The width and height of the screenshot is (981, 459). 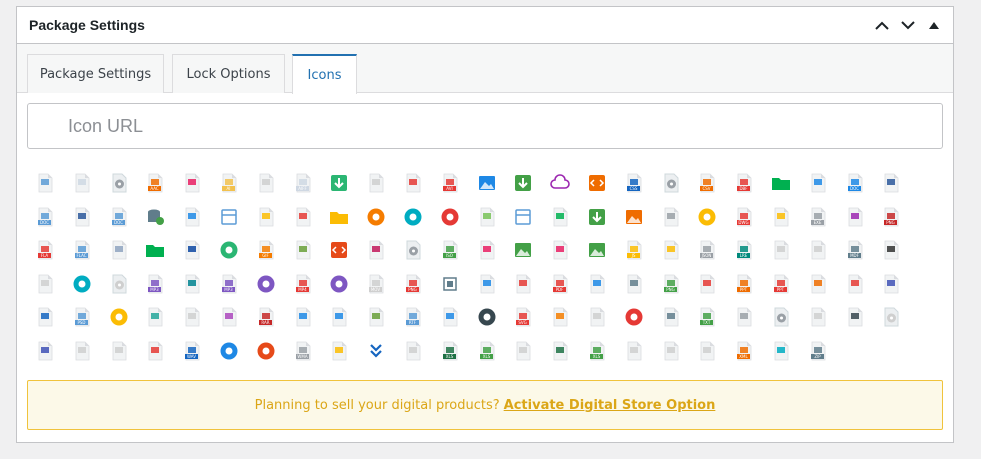 I want to click on file-type-icon: WMA, so click(x=303, y=351).